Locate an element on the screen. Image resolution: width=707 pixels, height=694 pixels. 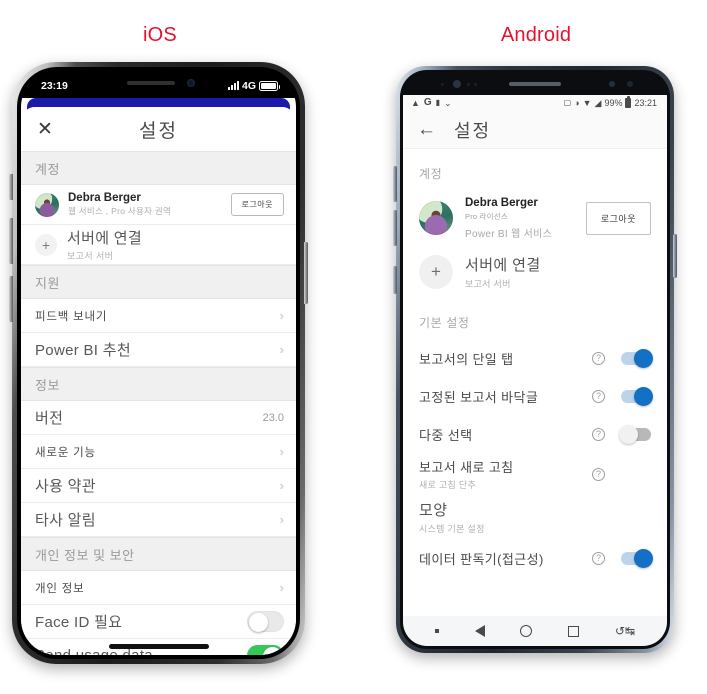
android-connect-server-row: + 서버에 연결 보고서 서버 is located at coordinates (535, 272).